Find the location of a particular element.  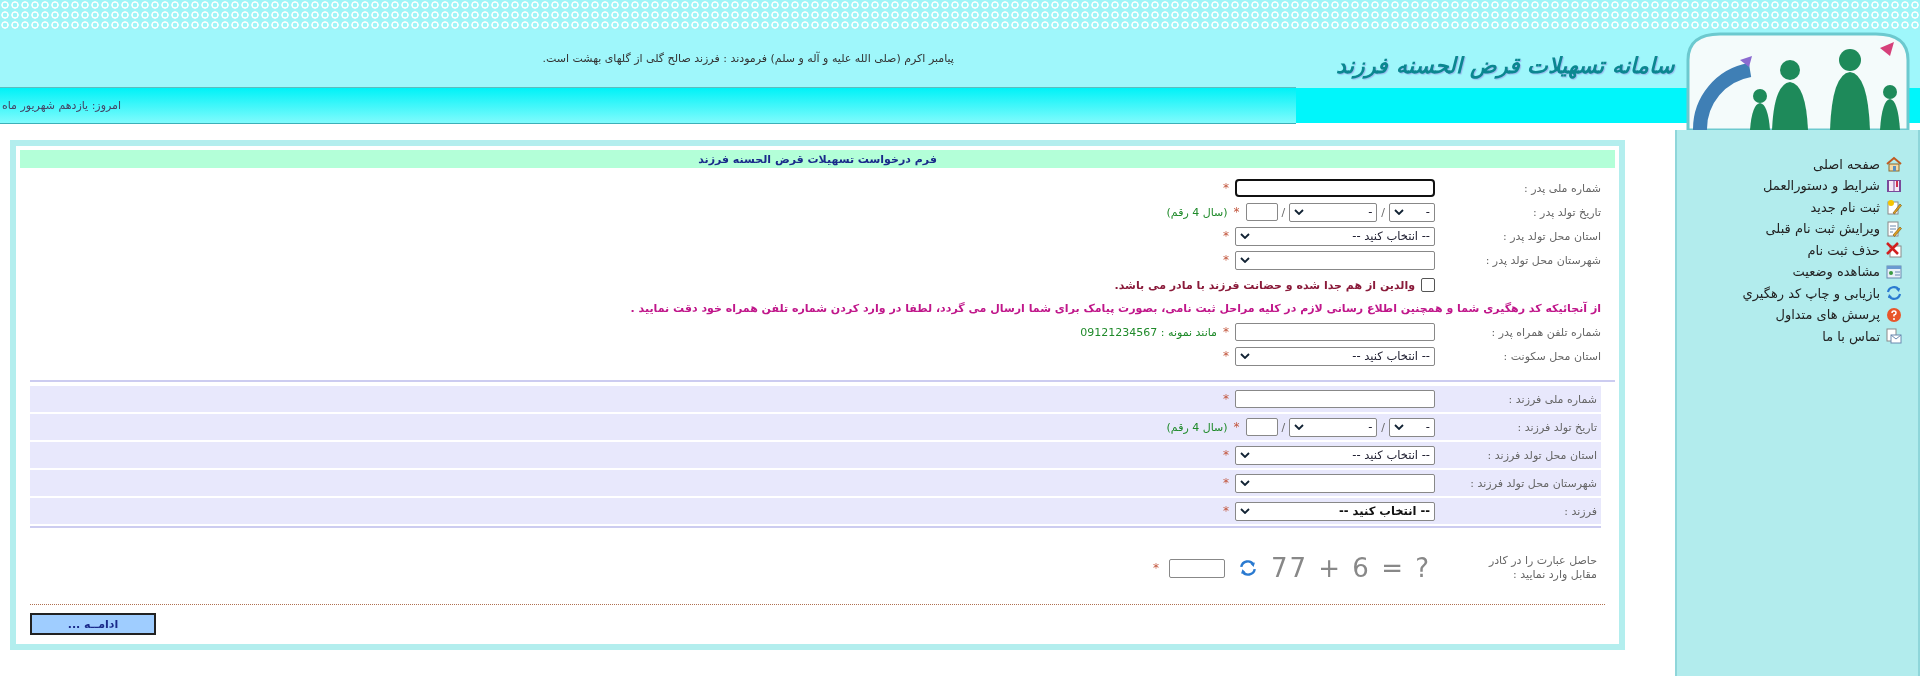

field-label: فرزند : is located at coordinates (1580, 511).